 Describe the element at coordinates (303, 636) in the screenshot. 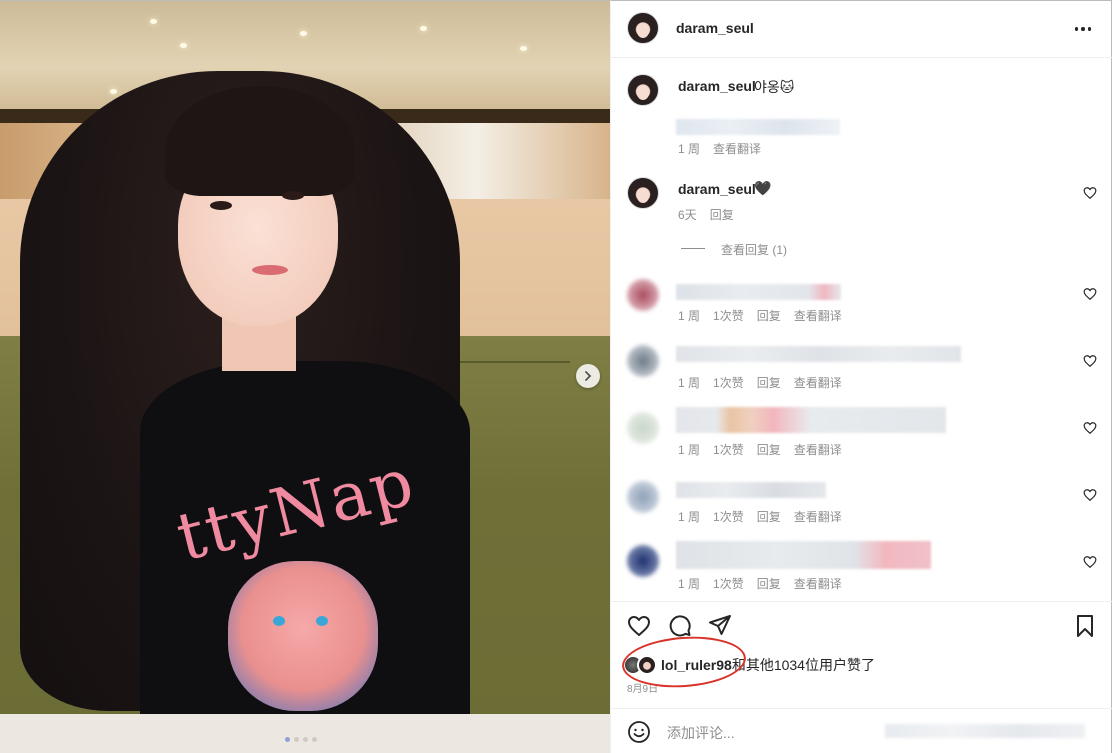

I see `photo-shirt-cat` at that location.